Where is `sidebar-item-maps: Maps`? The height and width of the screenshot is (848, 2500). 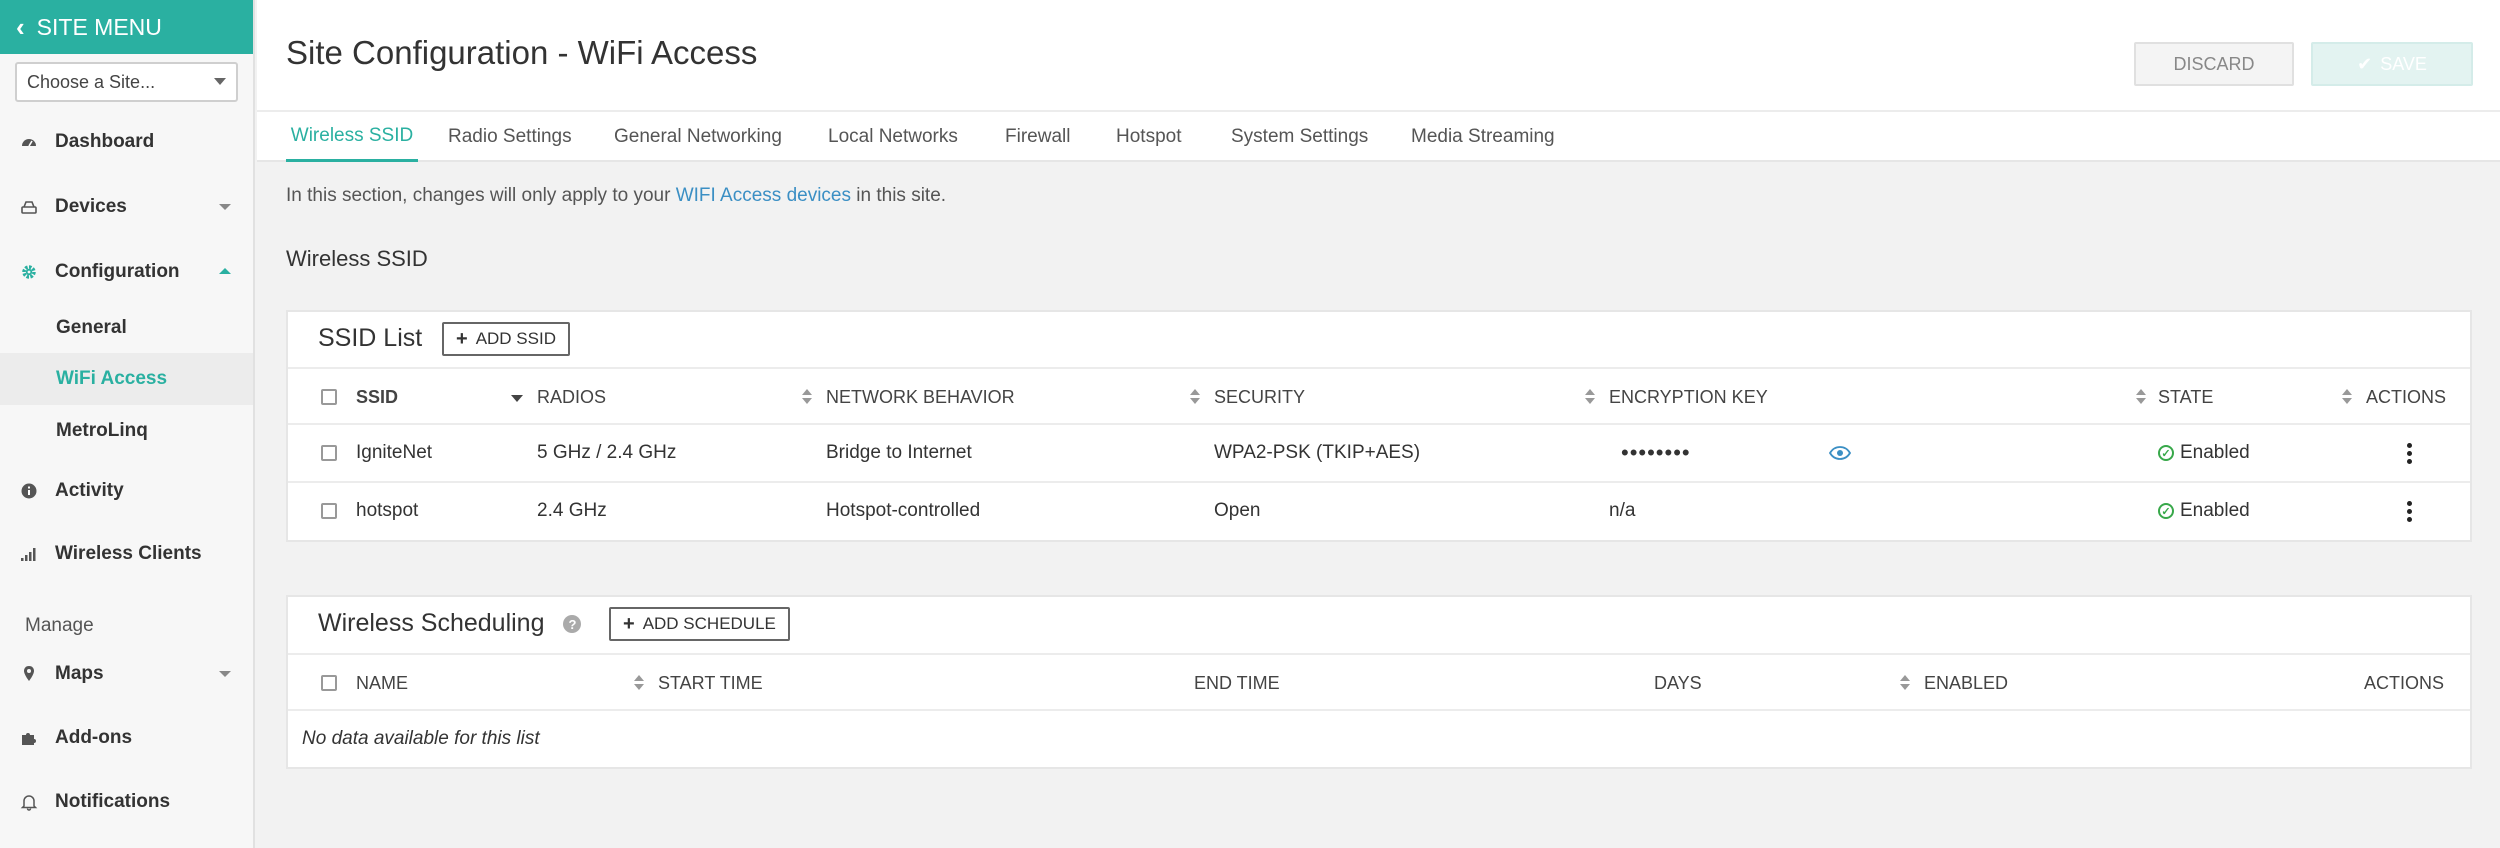 sidebar-item-maps: Maps is located at coordinates (126, 674).